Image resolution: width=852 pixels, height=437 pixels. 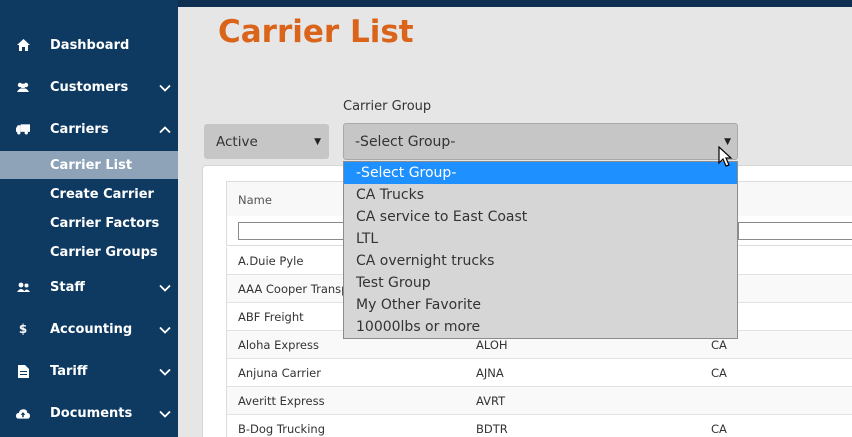 What do you see at coordinates (69, 371) in the screenshot?
I see `sidebar-item-label: Tariff` at bounding box center [69, 371].